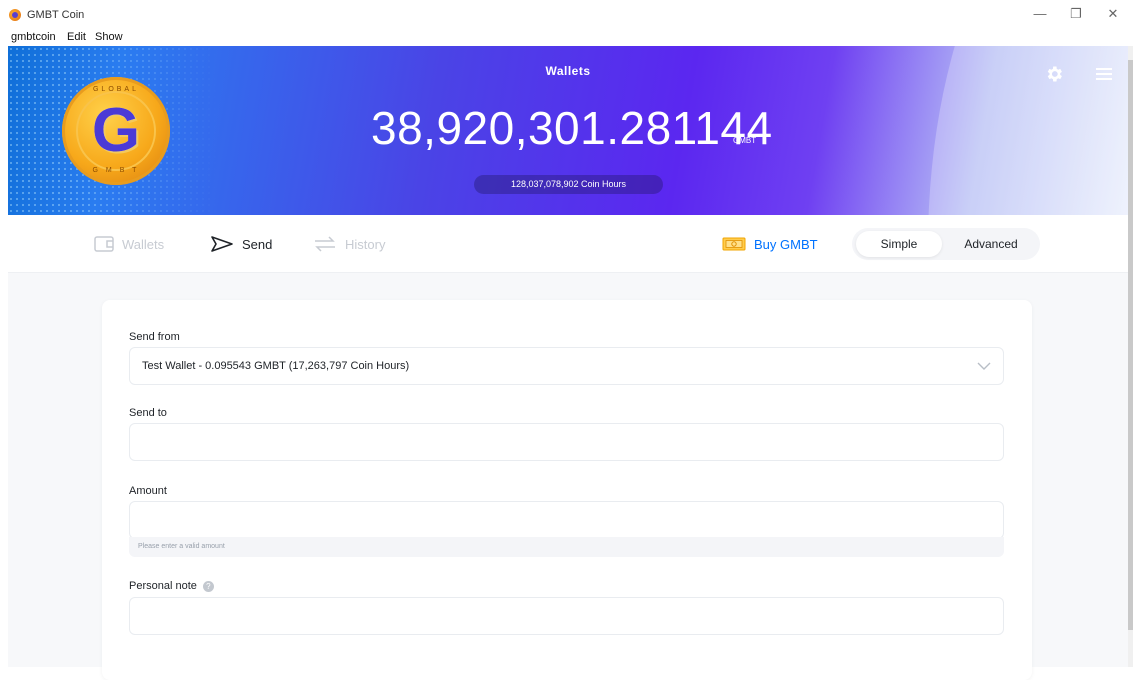 This screenshot has height=680, width=1133. What do you see at coordinates (572, 128) in the screenshot?
I see `total-balance: 38,920,301.281144` at bounding box center [572, 128].